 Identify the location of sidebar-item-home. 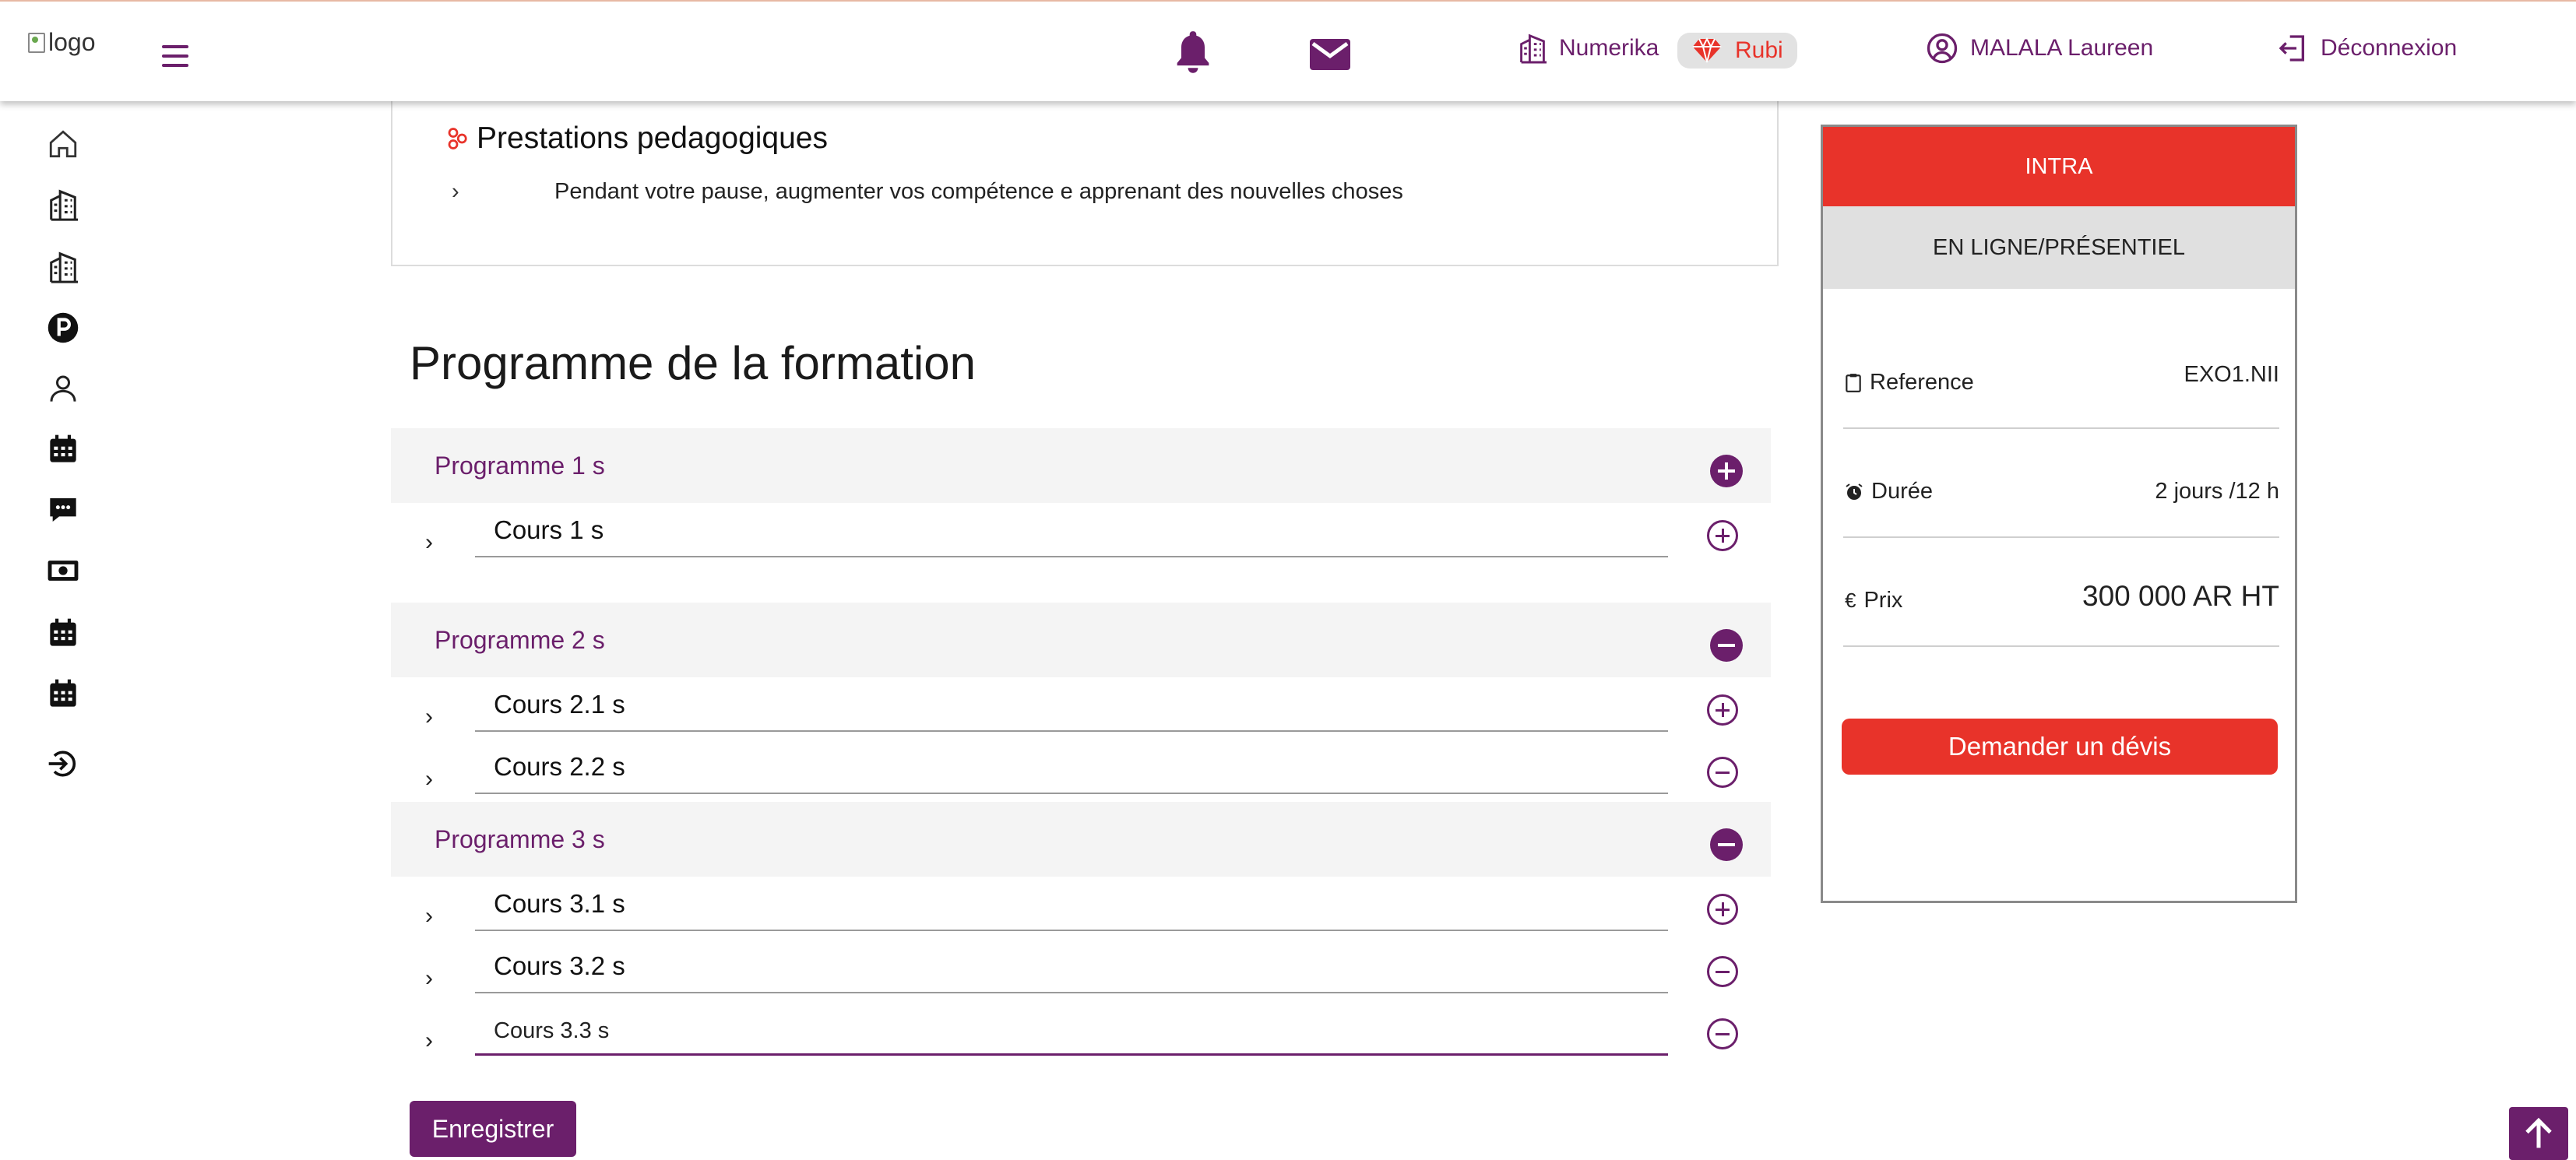
(63, 144).